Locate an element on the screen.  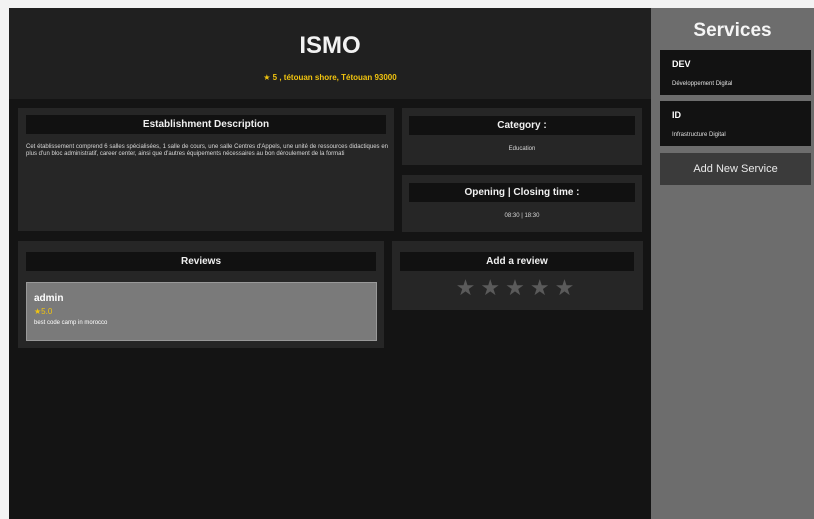
rating-star-1-icon: ★ is located at coordinates (468, 287).